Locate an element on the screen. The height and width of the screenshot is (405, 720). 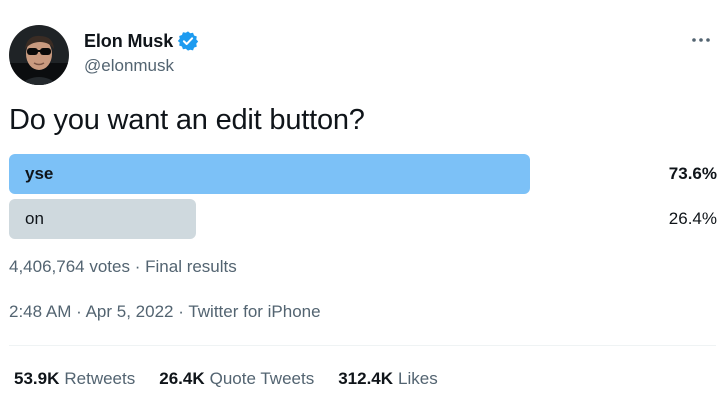
likes-count: 312.4K is located at coordinates (366, 378).